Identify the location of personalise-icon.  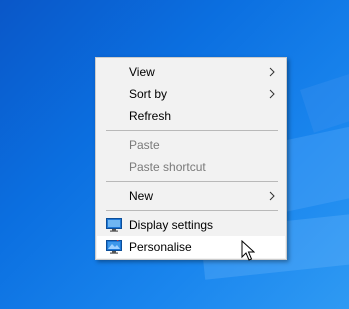
(114, 247).